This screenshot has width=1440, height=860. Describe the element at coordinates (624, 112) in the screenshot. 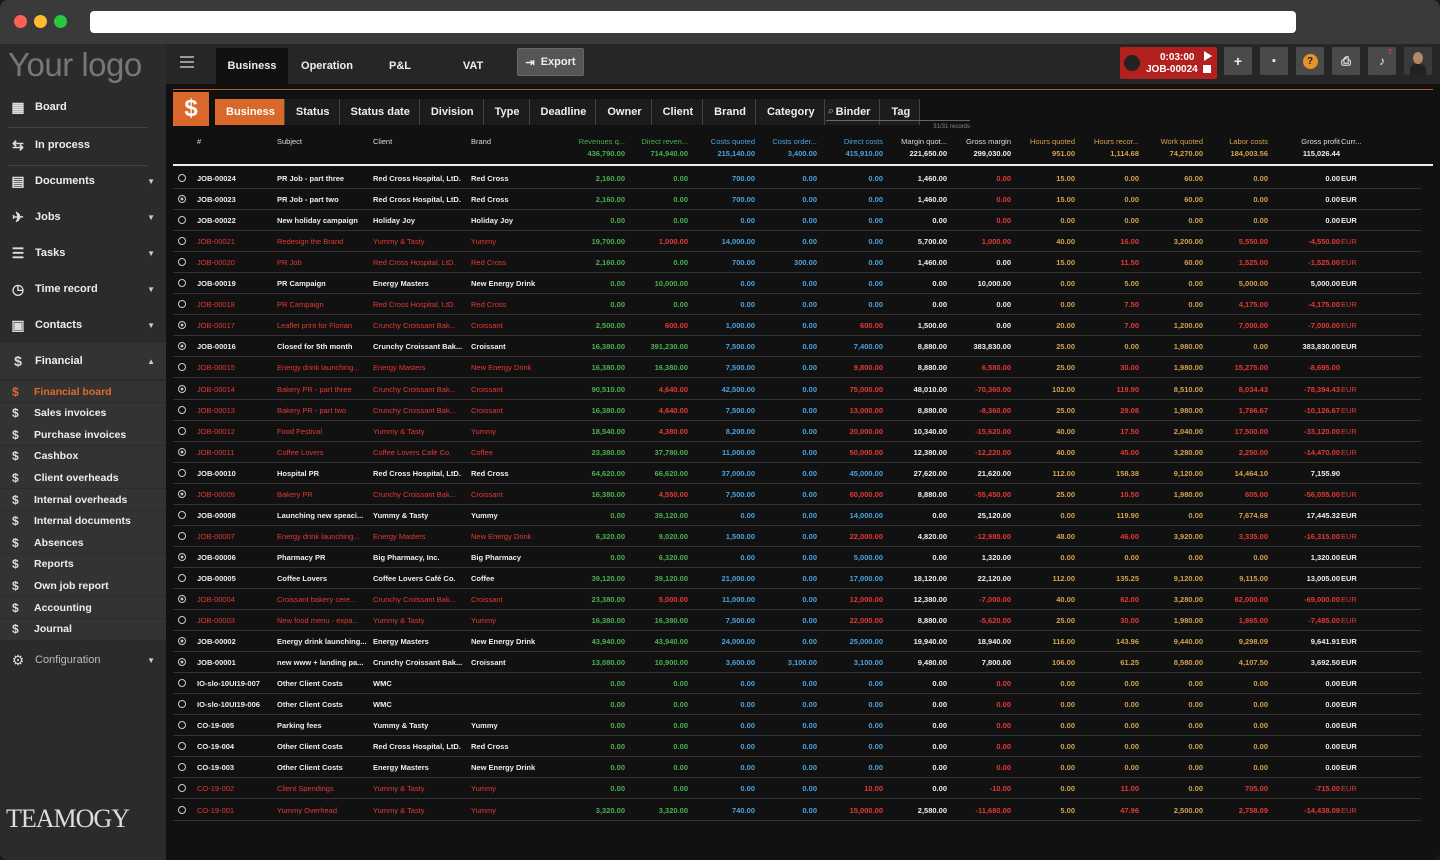

I see `filter-owner: Owner` at that location.